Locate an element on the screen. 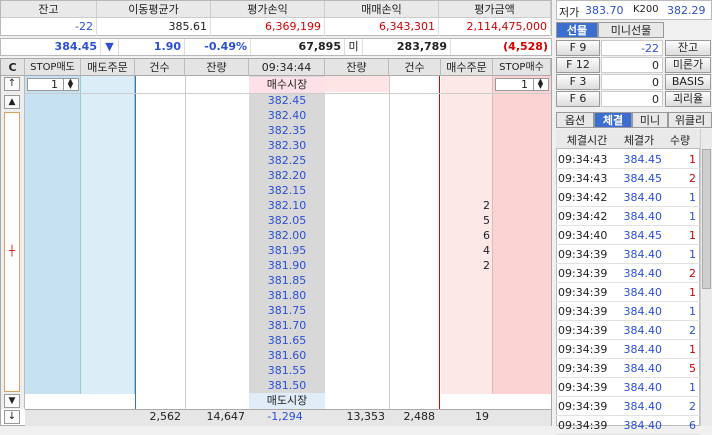 The width and height of the screenshot is (712, 435). tab-trades: 체결 is located at coordinates (613, 120).